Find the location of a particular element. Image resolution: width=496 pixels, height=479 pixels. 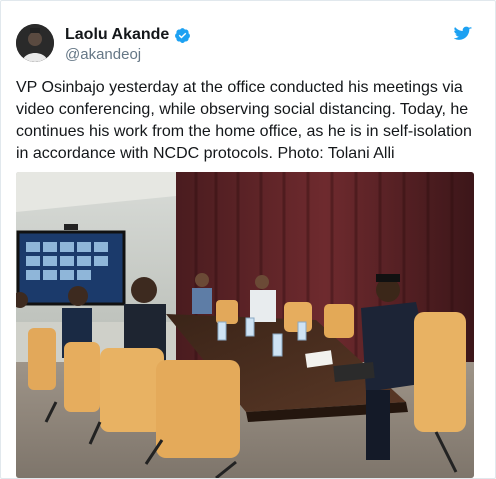

verified-badge-icon is located at coordinates (183, 35).